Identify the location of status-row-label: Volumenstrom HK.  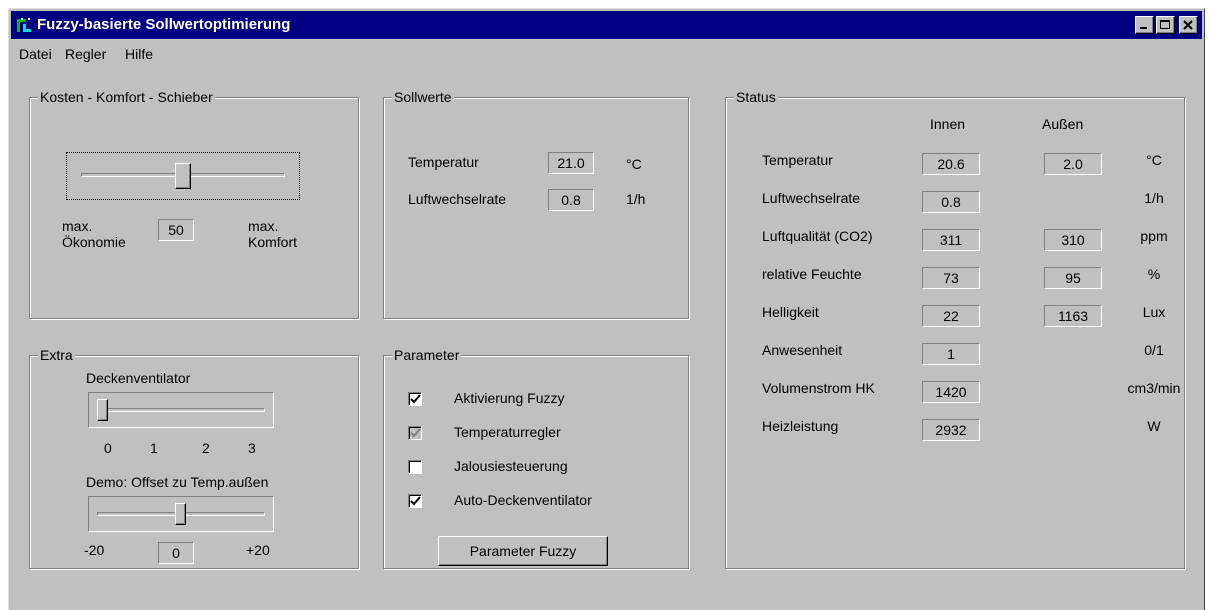
(818, 388).